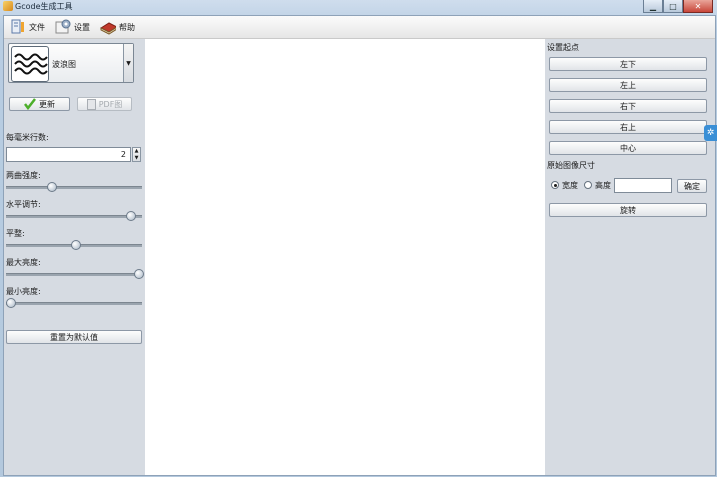  What do you see at coordinates (563, 47) in the screenshot?
I see `start-point-label: 设置起点` at bounding box center [563, 47].